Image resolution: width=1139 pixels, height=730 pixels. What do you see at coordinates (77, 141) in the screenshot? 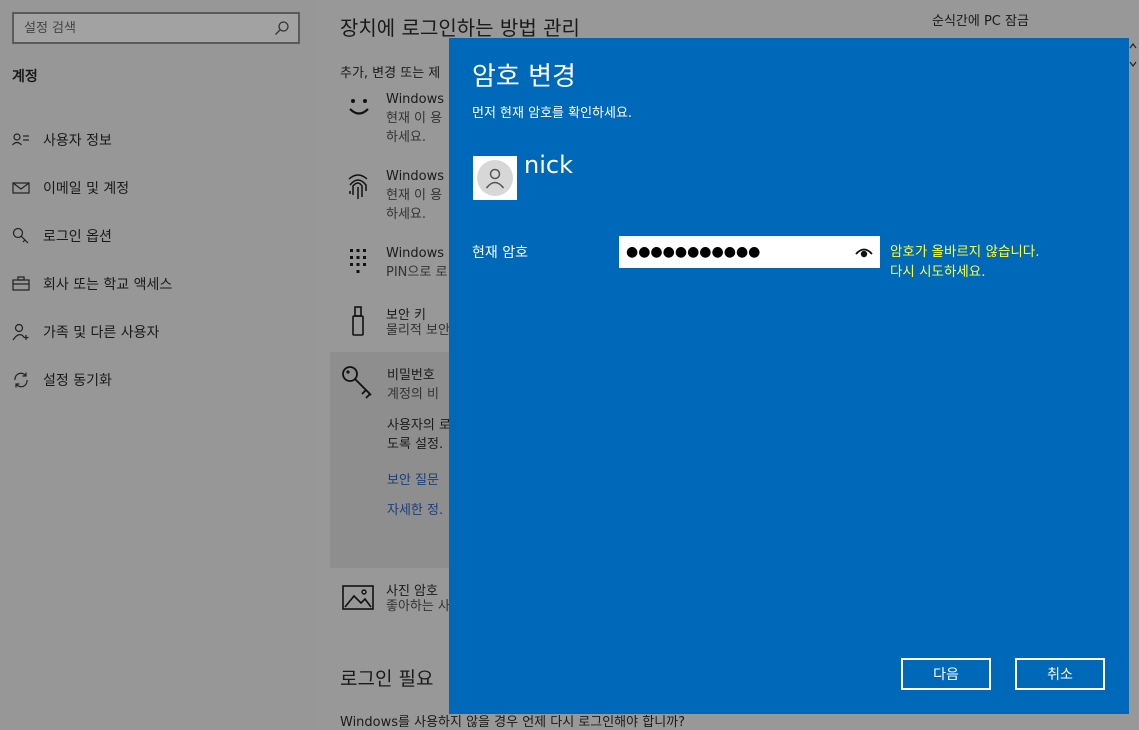
I see `sidebar-item-label: 사용자 정보` at bounding box center [77, 141].